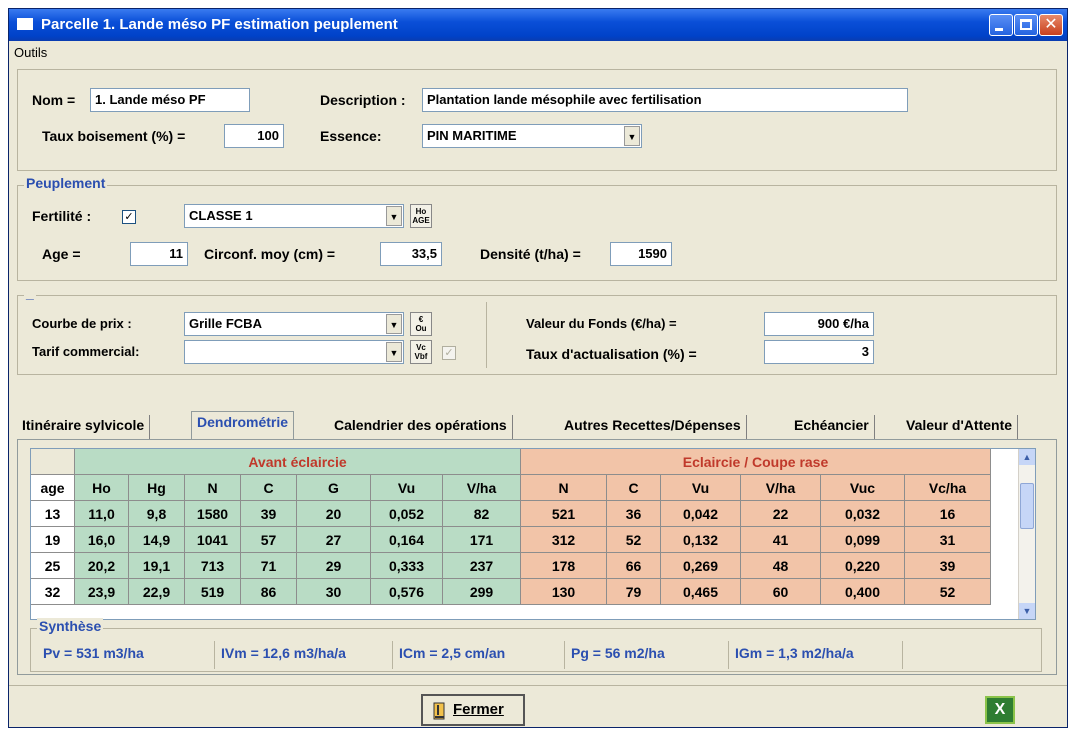  What do you see at coordinates (334, 540) in the screenshot?
I see `table-cell: 27` at bounding box center [334, 540].